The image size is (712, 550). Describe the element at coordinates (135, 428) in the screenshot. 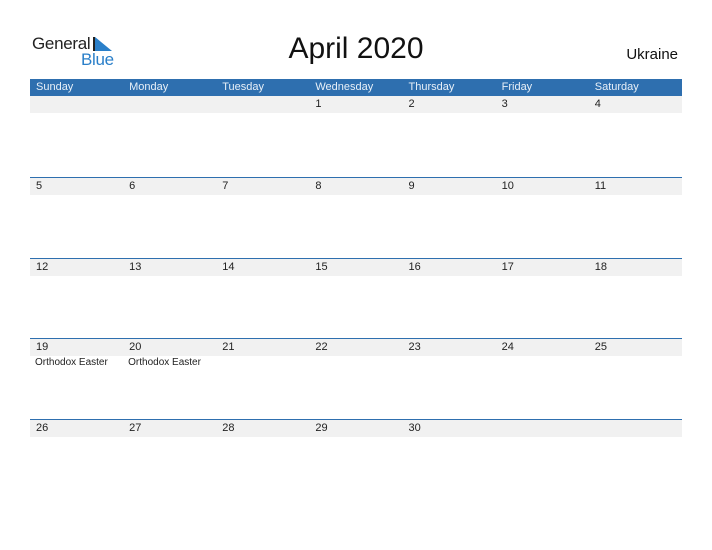

I see `day-number: 27` at that location.